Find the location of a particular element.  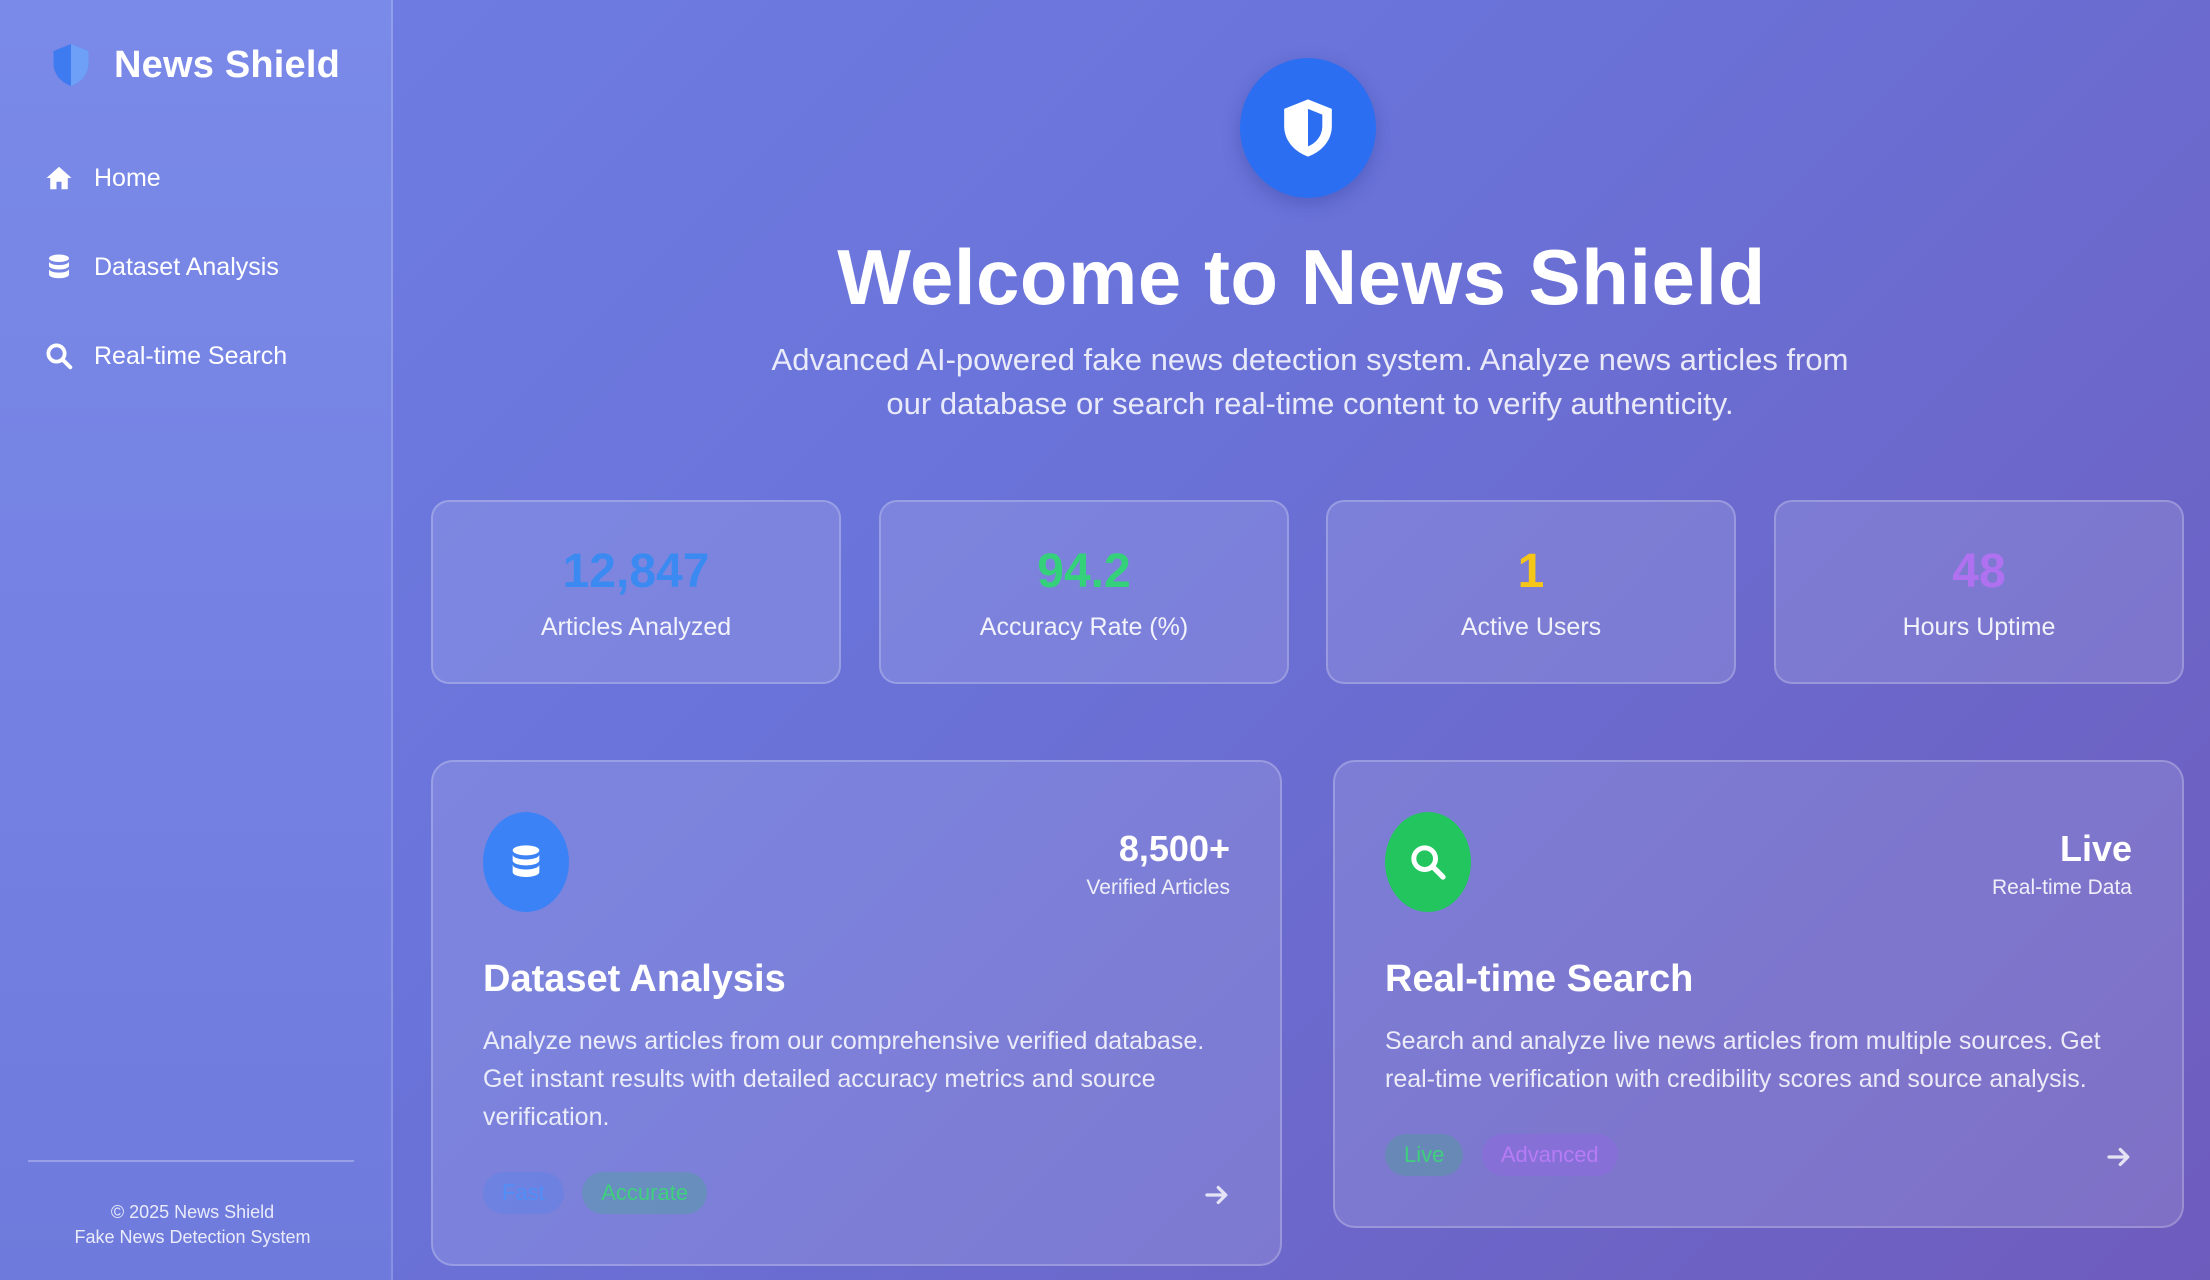

stat-label: Active Users is located at coordinates (1531, 627).